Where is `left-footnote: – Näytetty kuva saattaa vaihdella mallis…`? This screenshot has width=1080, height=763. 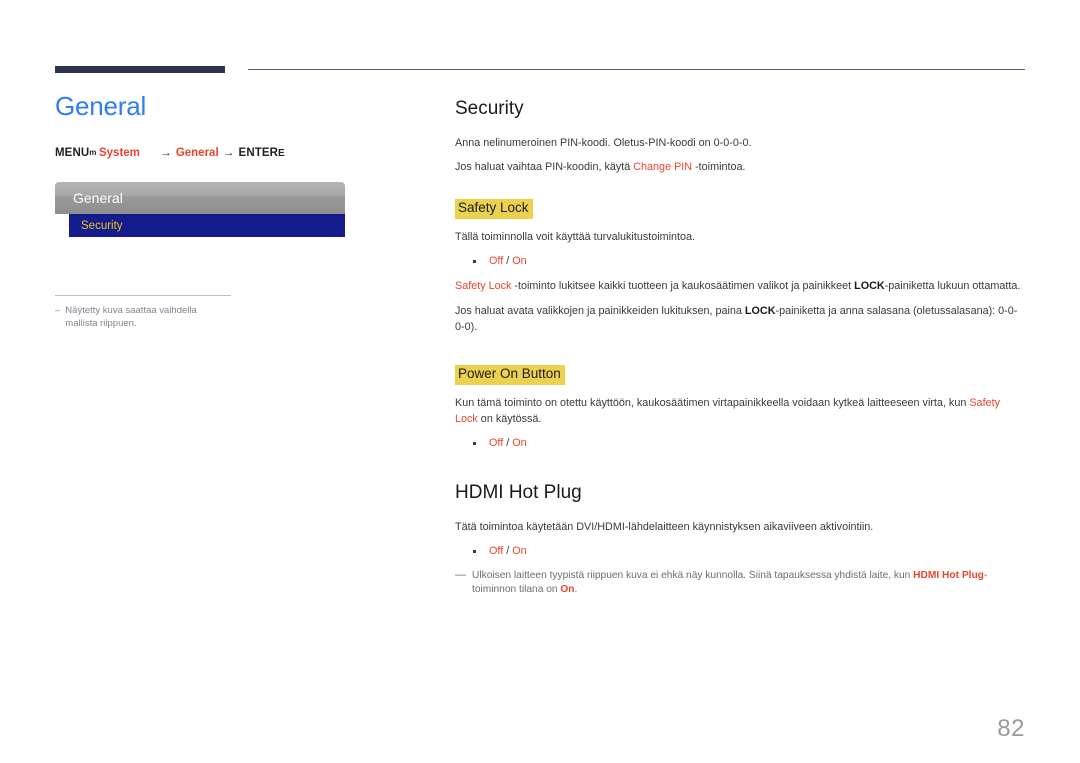
left-footnote: – Näytetty kuva saattaa vaihdella mallis… is located at coordinates (143, 313).